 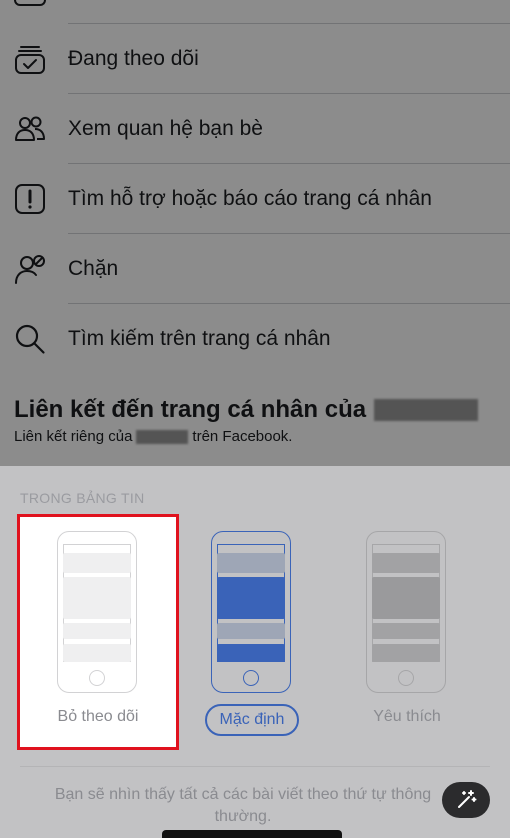 I want to click on magic-wand-icon, so click(x=467, y=799).